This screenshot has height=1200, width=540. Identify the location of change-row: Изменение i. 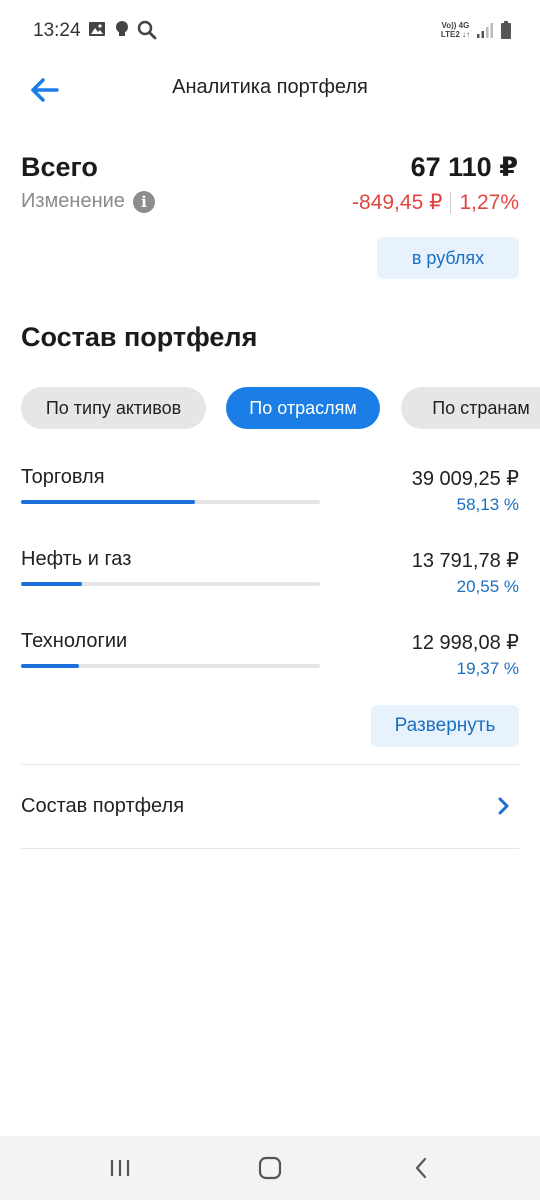
(88, 201).